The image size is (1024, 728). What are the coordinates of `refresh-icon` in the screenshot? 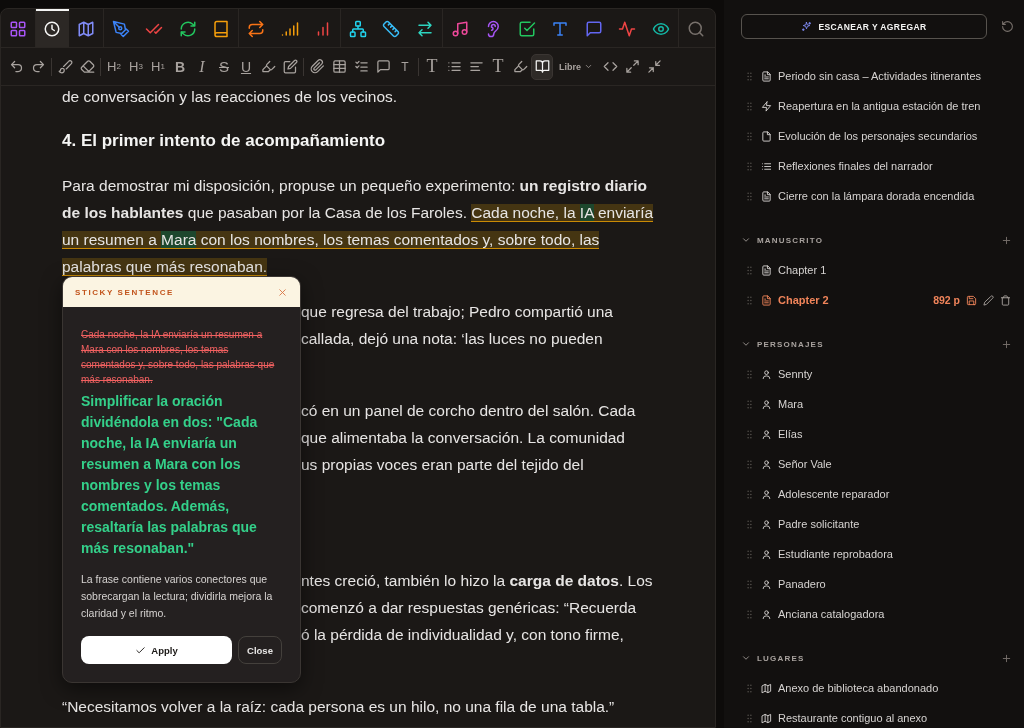 It's located at (187, 29).